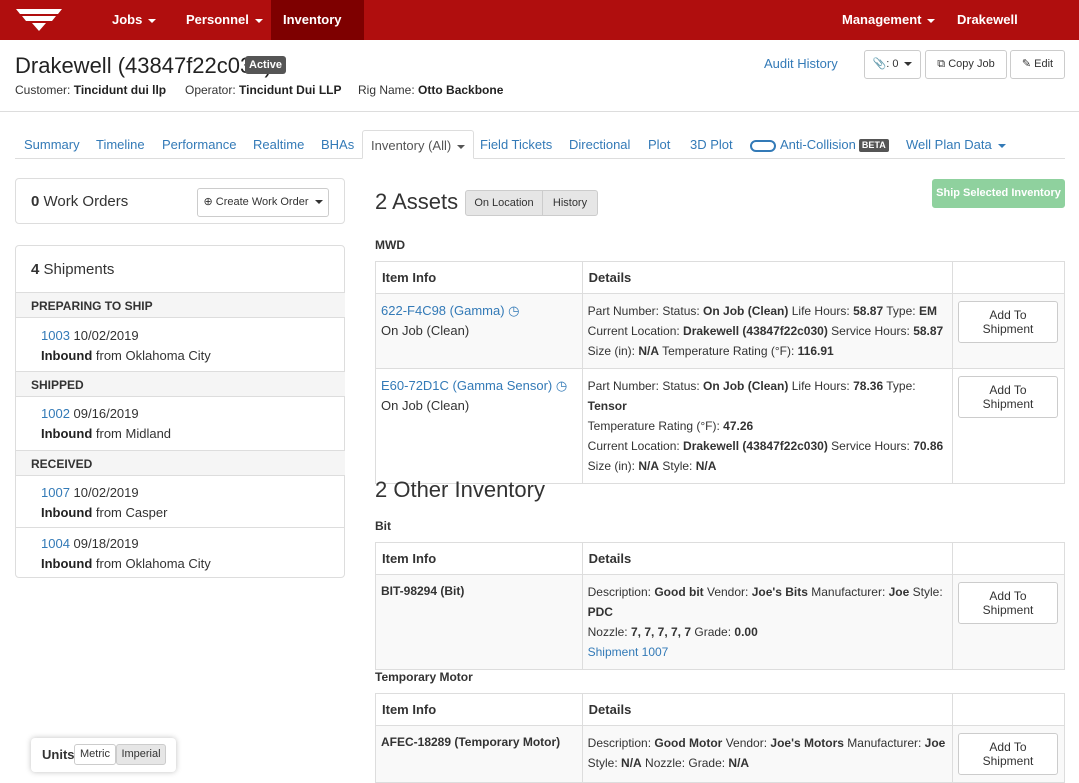 The image size is (1079, 783). What do you see at coordinates (266, 65) in the screenshot?
I see `status-badge: Active` at bounding box center [266, 65].